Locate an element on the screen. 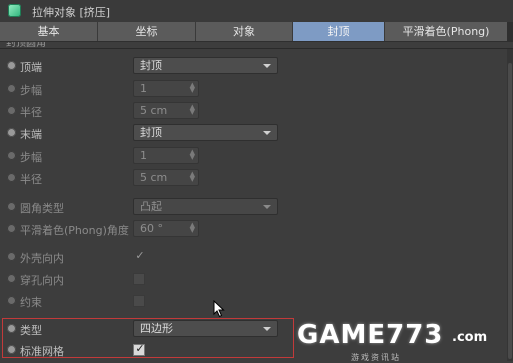 The width and height of the screenshot is (513, 363). row-fillet-type: 圆角类型 ....... 凸起 is located at coordinates (252, 207).